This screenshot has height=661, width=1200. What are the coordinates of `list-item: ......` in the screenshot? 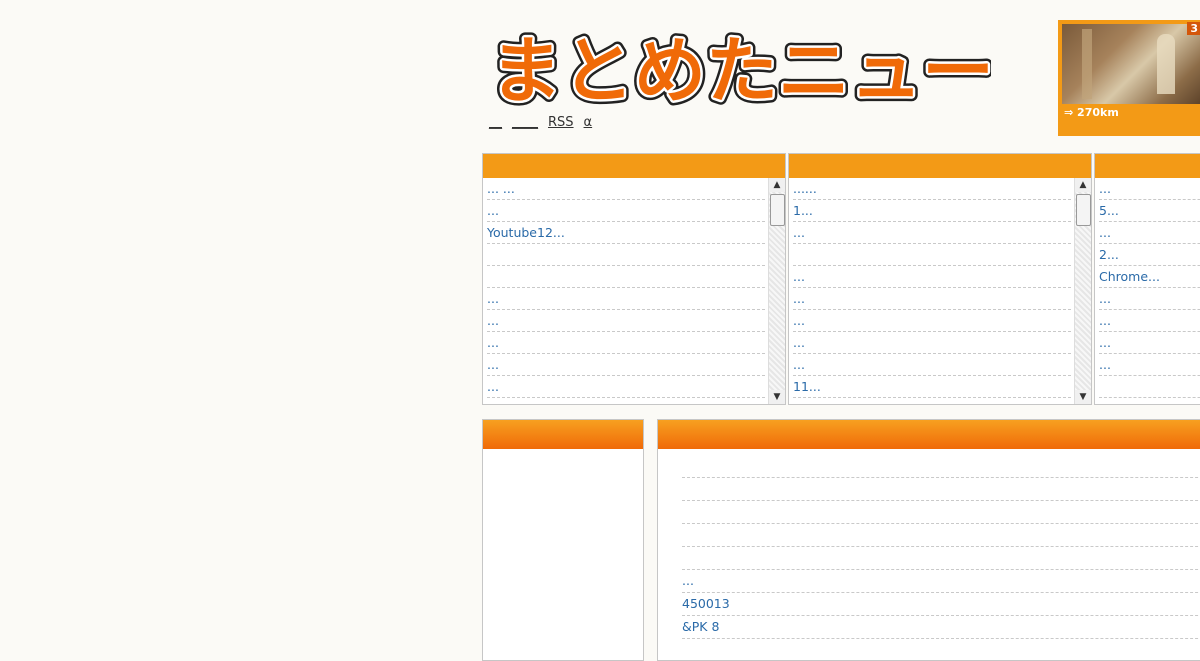 It's located at (932, 189).